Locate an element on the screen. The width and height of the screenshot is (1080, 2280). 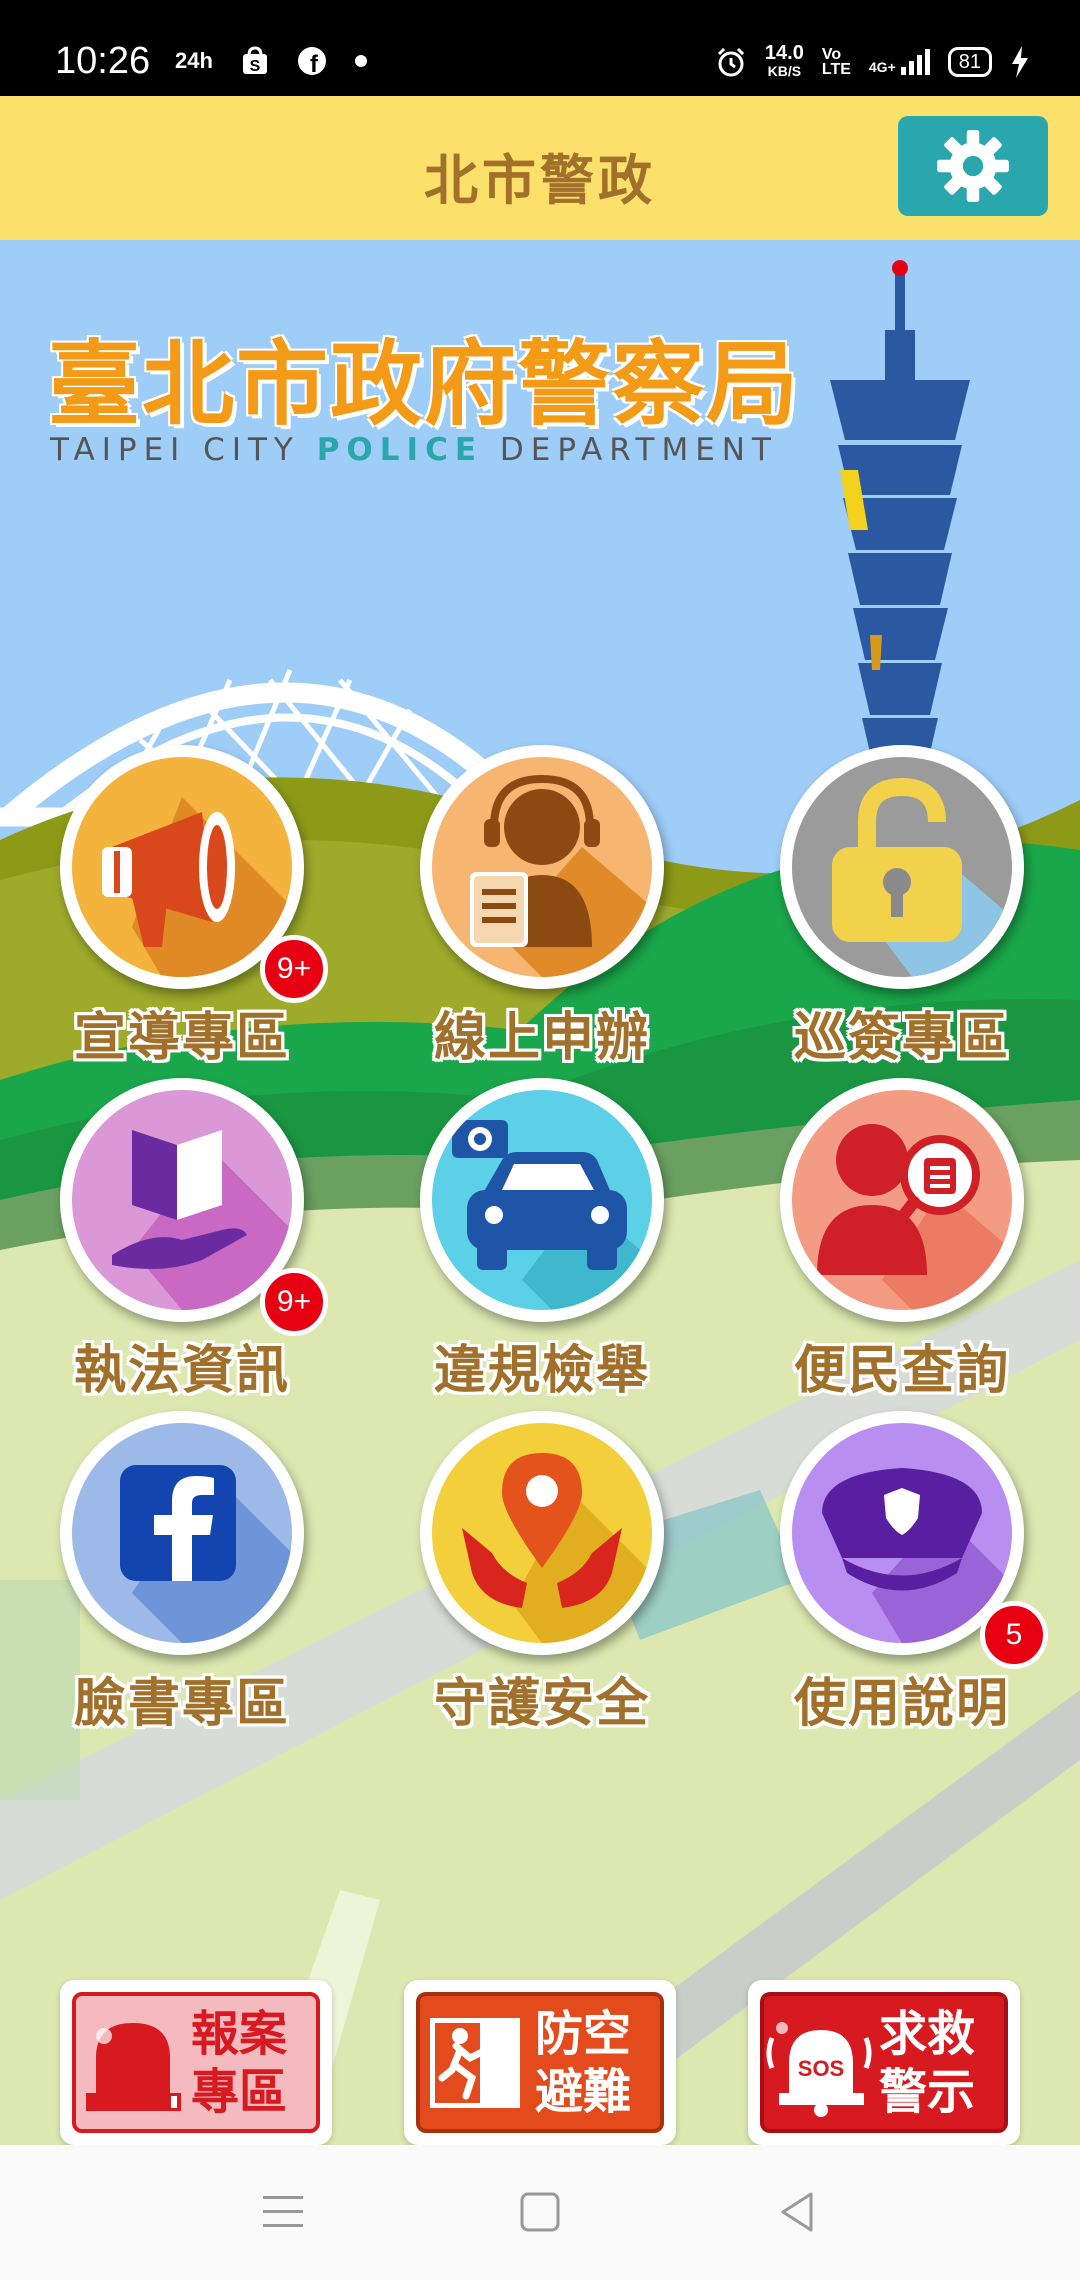
menu-item-public-query: 便民查詢 is located at coordinates (882, 1243).